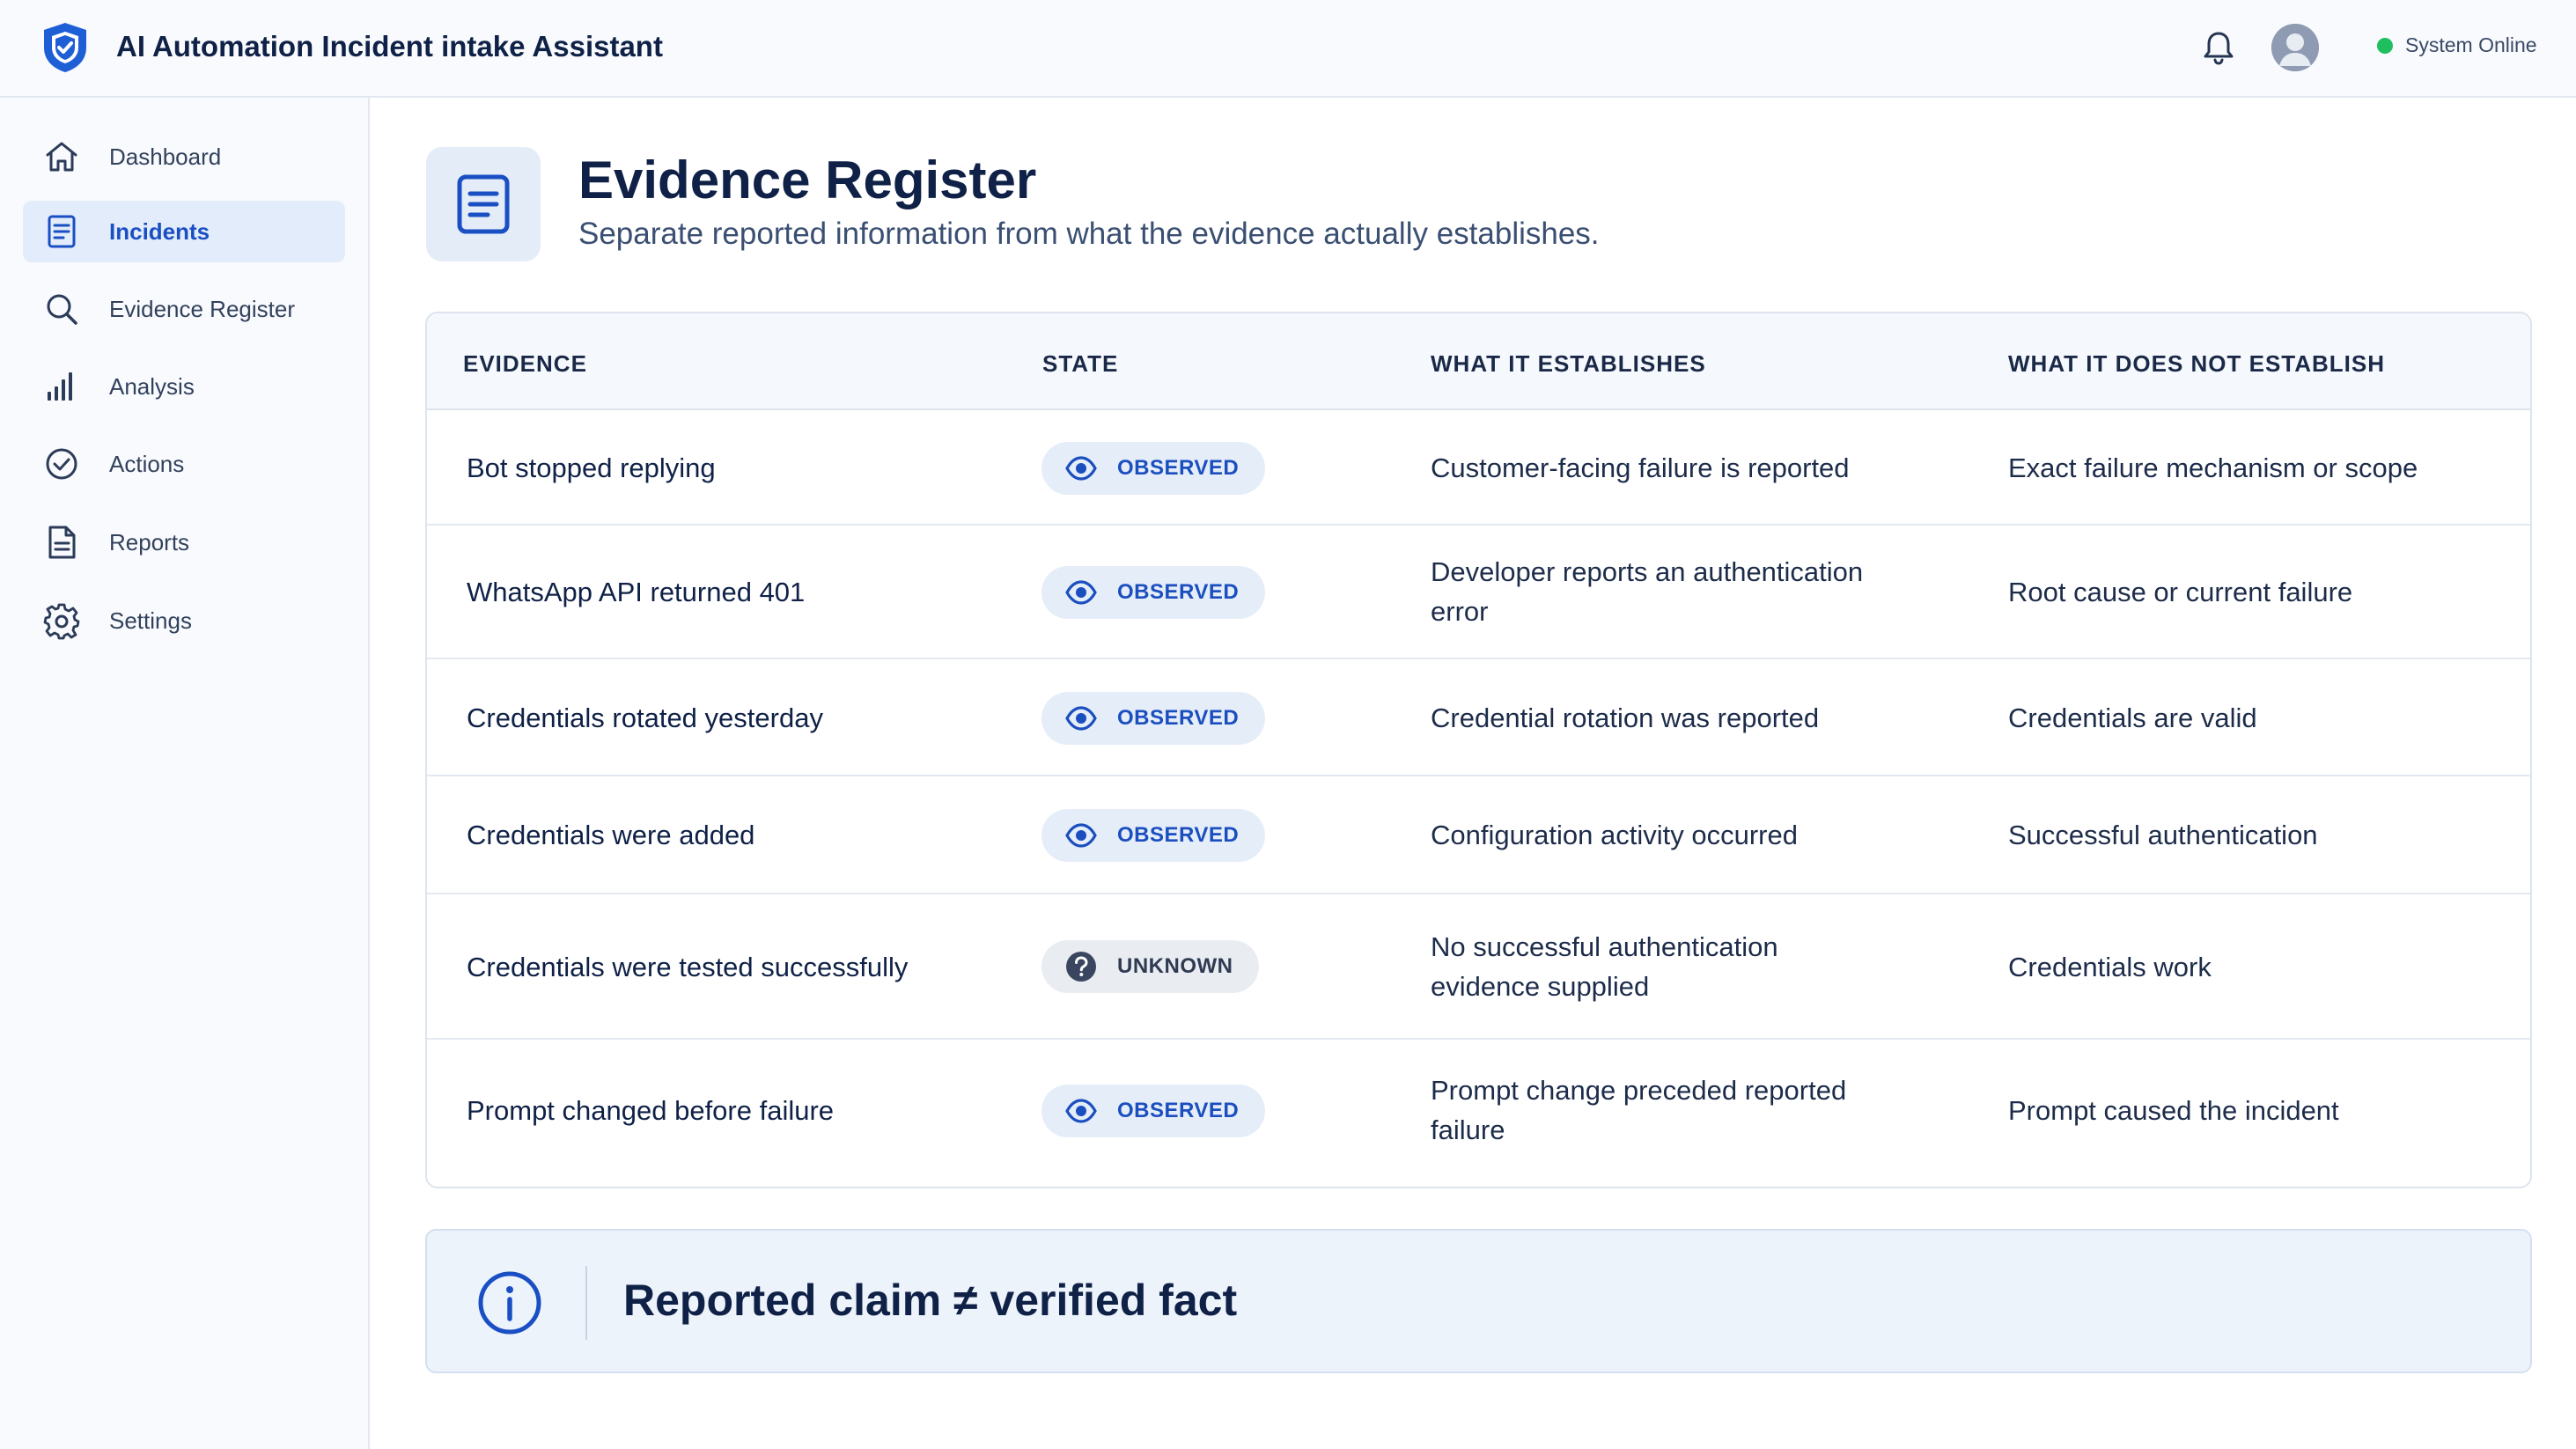 The width and height of the screenshot is (2576, 1449). Describe the element at coordinates (61, 464) in the screenshot. I see `check-circle-icon` at that location.